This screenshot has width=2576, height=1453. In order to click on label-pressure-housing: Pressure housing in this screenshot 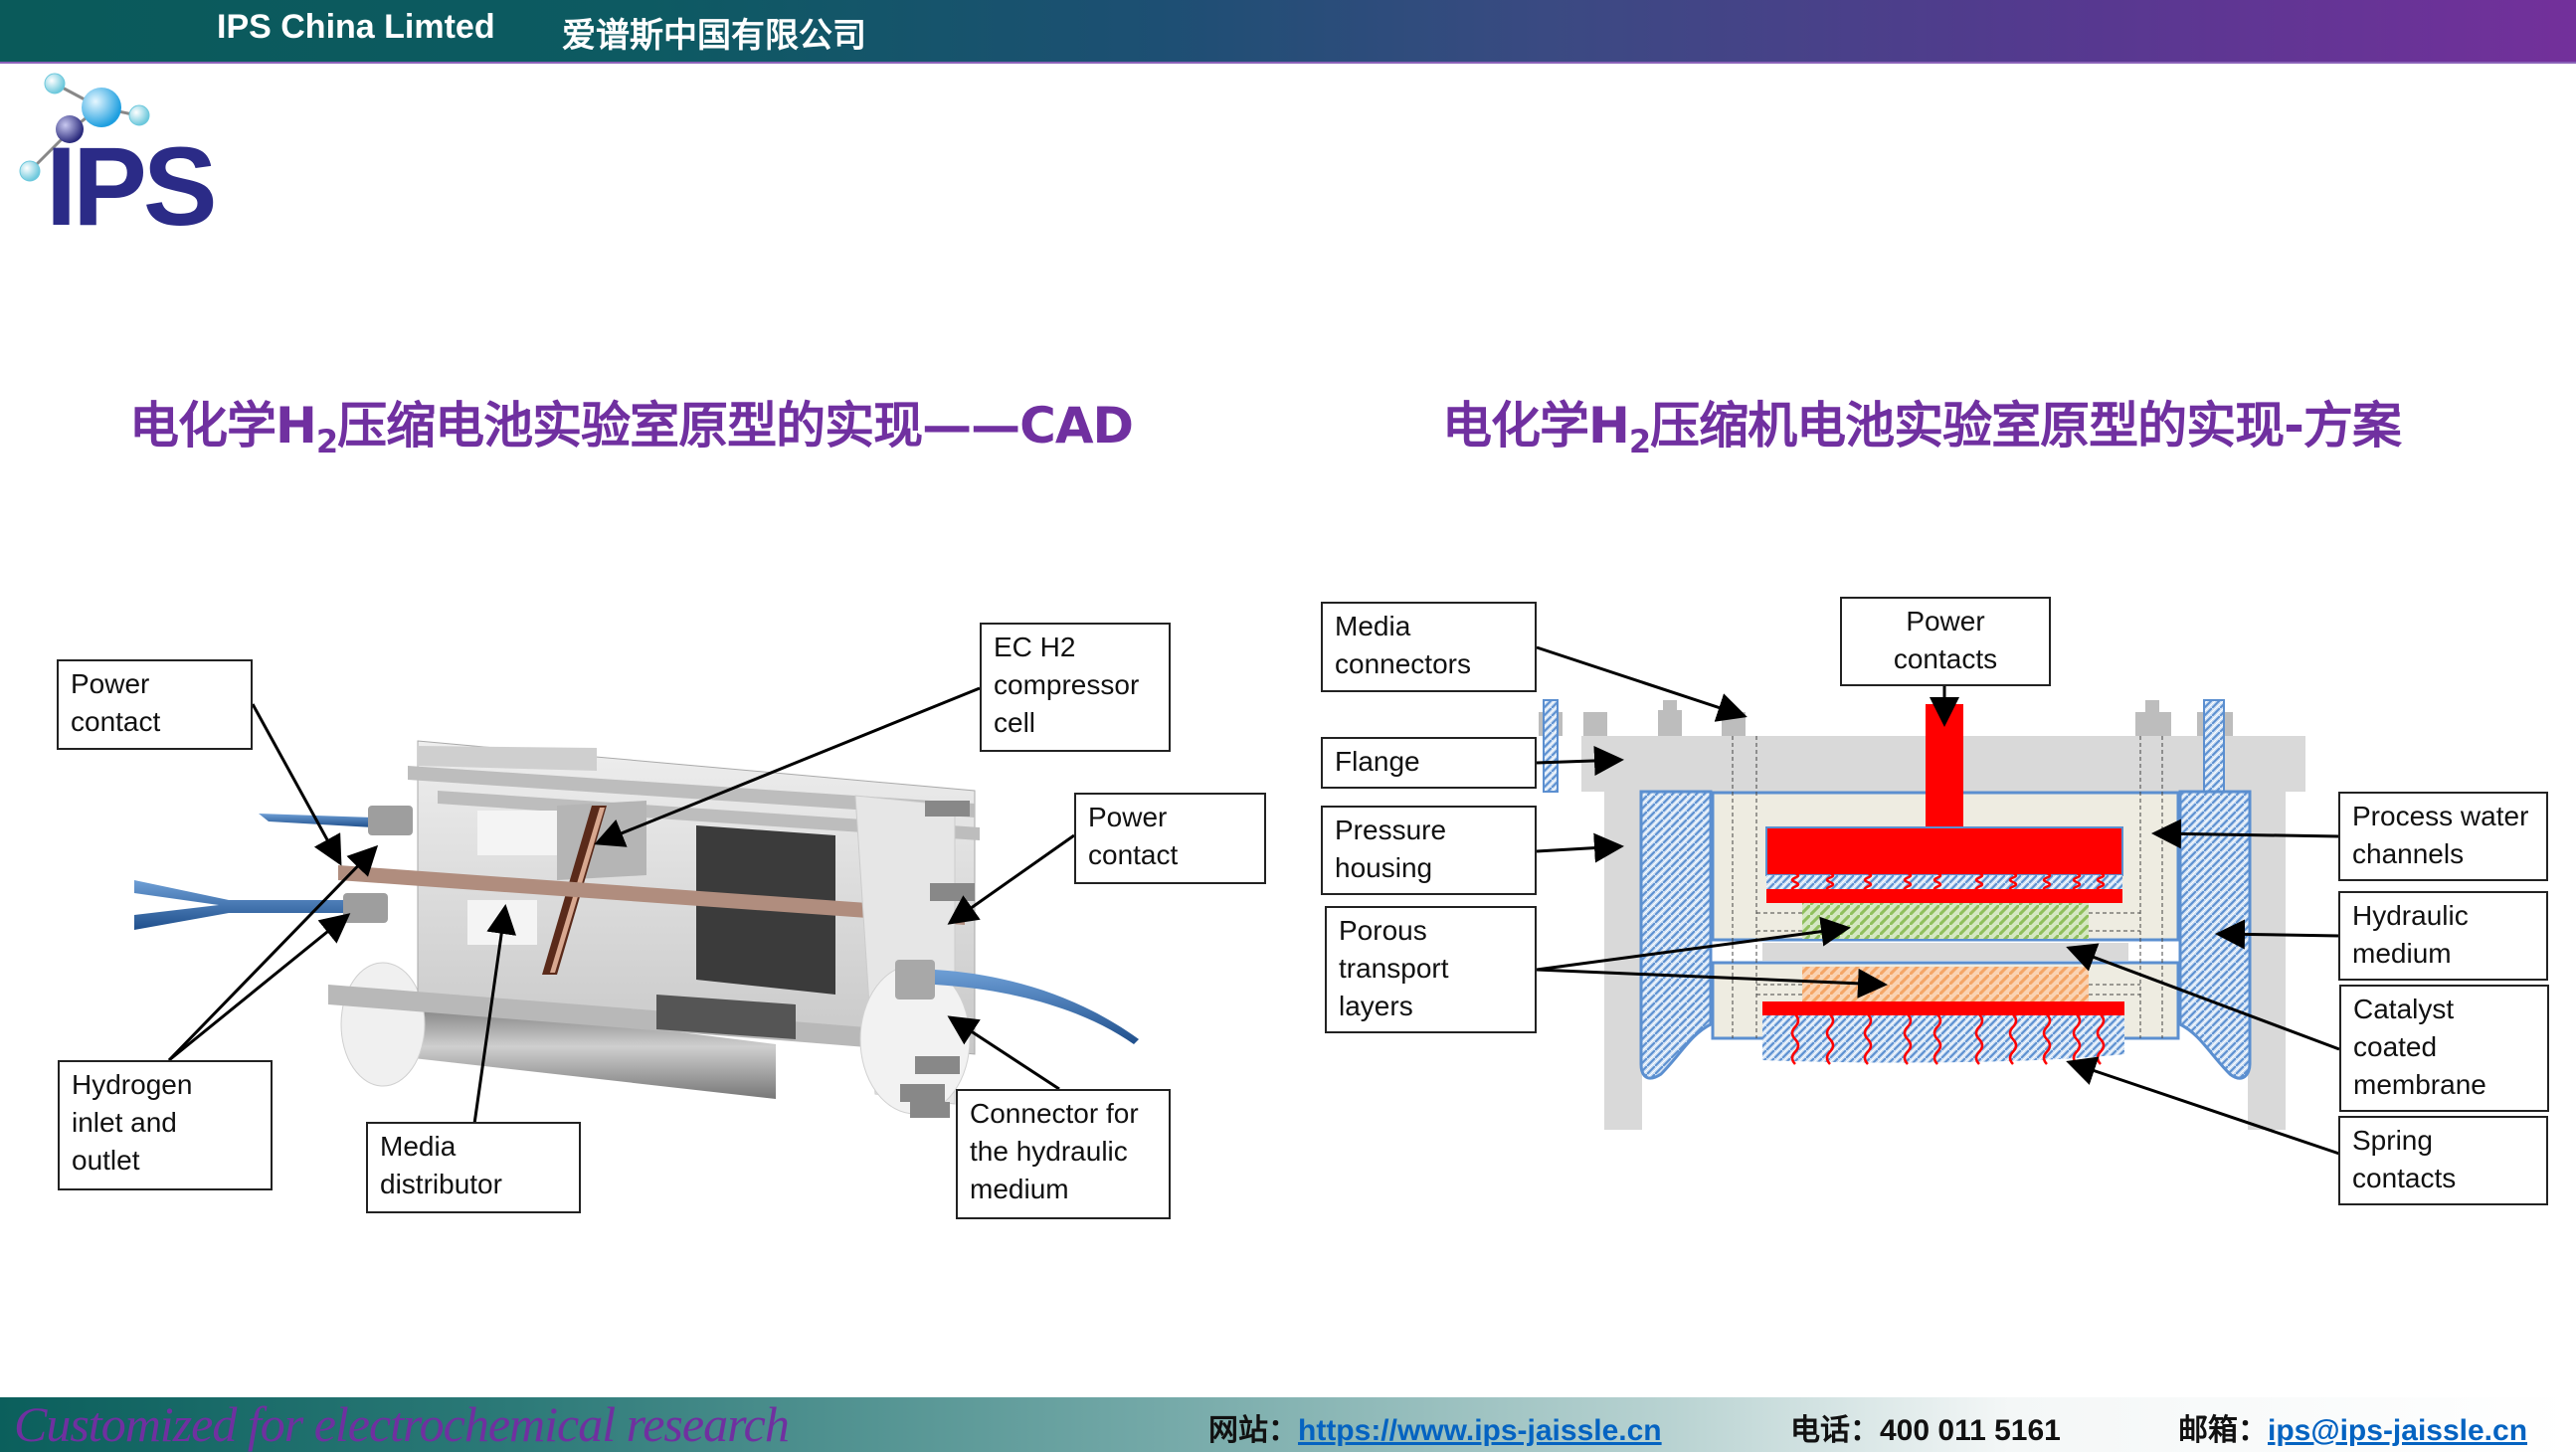, I will do `click(1429, 850)`.